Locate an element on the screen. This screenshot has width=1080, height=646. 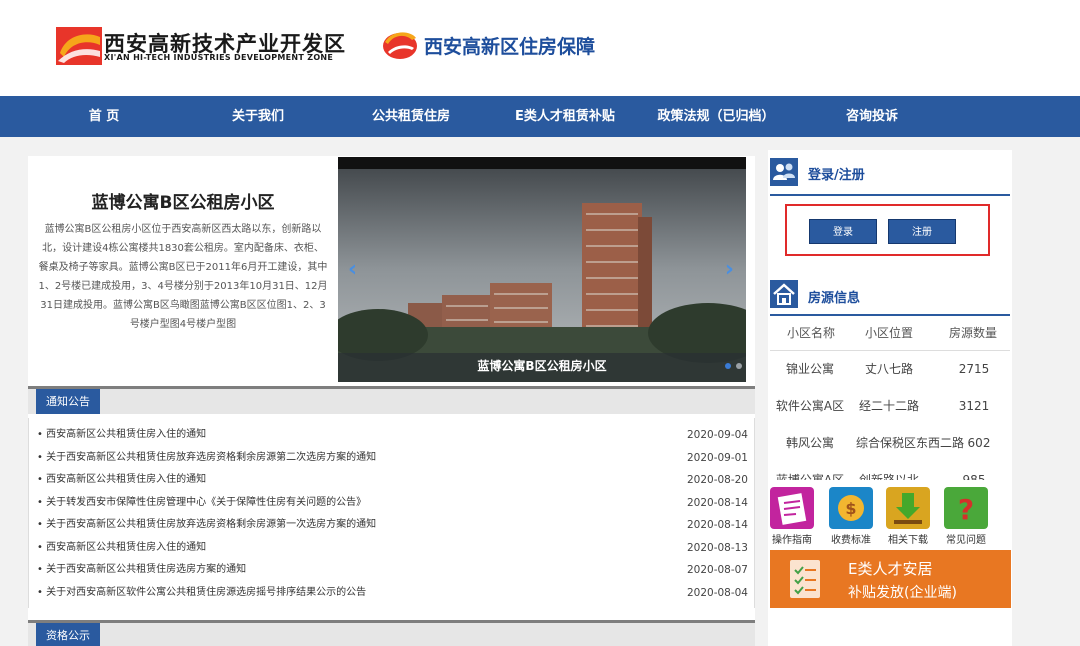
unit-count: 602 is located at coordinates (979, 443).